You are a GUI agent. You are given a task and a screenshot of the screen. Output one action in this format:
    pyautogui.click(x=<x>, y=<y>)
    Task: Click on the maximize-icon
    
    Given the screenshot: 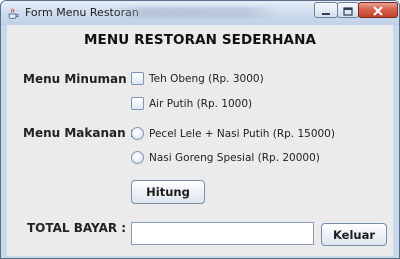 What is the action you would take?
    pyautogui.click(x=348, y=10)
    